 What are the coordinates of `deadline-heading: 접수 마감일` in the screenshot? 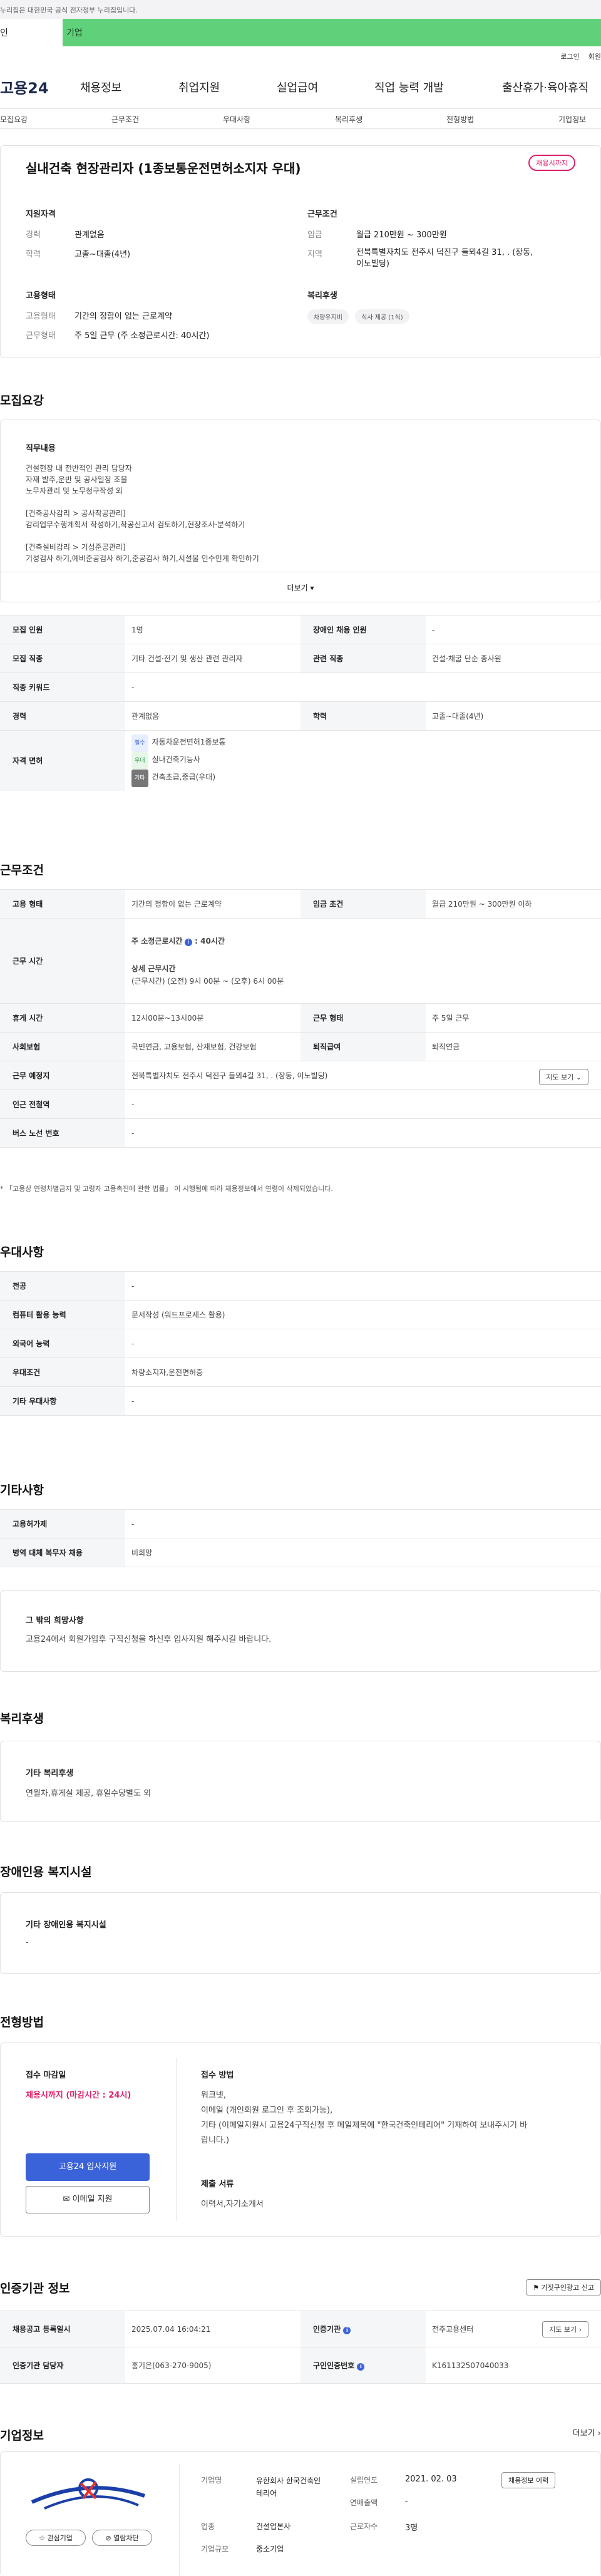 It's located at (46, 2075).